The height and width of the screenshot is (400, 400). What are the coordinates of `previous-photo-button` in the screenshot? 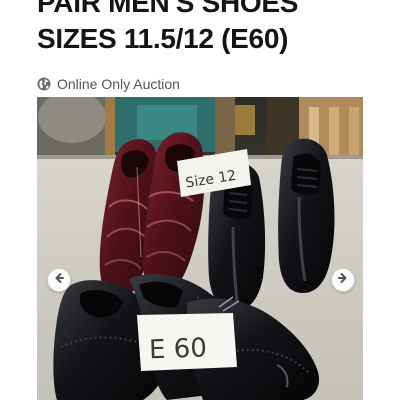 It's located at (59, 280).